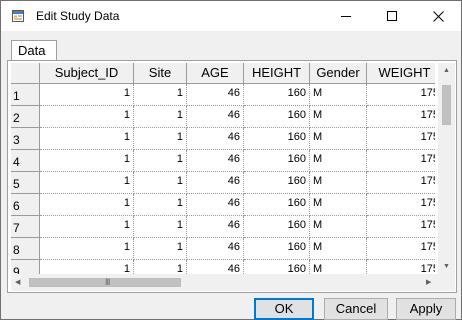 This screenshot has width=462, height=320. Describe the element at coordinates (25, 139) in the screenshot. I see `row-header: 3` at that location.